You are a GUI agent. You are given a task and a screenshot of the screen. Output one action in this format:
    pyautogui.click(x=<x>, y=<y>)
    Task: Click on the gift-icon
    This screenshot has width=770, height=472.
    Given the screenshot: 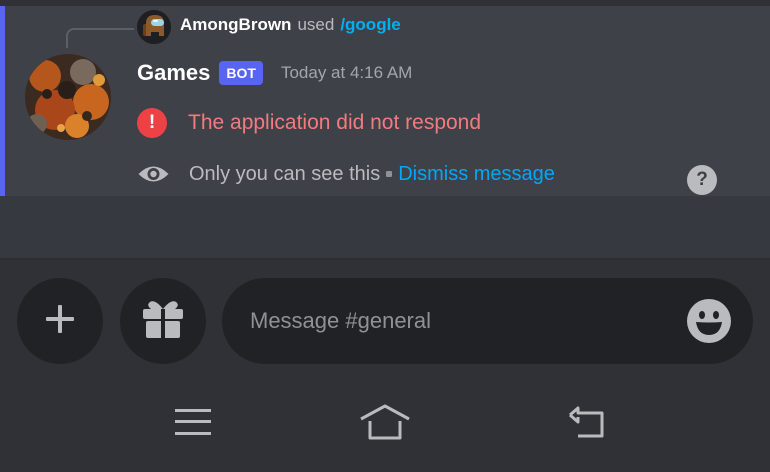 What is the action you would take?
    pyautogui.click(x=163, y=321)
    